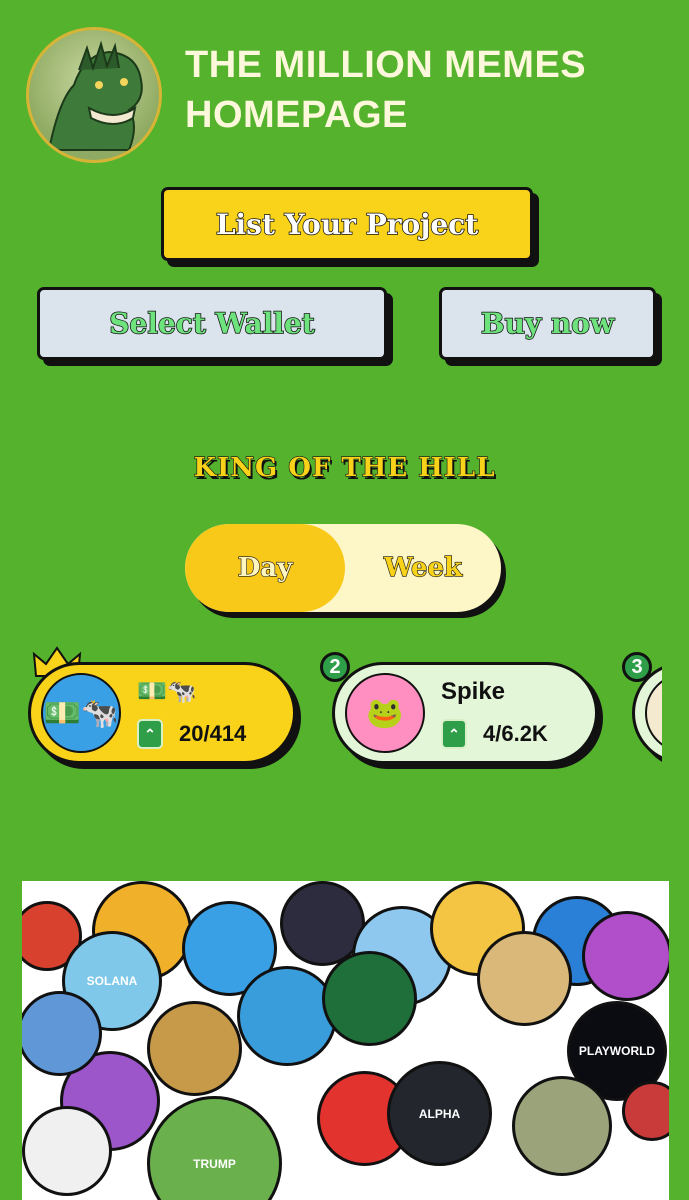 The image size is (689, 1200). I want to click on leader-stat: ⌃ 4/6.2K, so click(494, 734).